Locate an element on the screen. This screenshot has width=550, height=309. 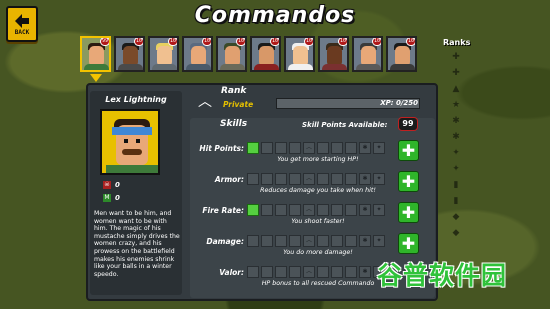
skill-name: Hit Points: is located at coordinates (221, 148).